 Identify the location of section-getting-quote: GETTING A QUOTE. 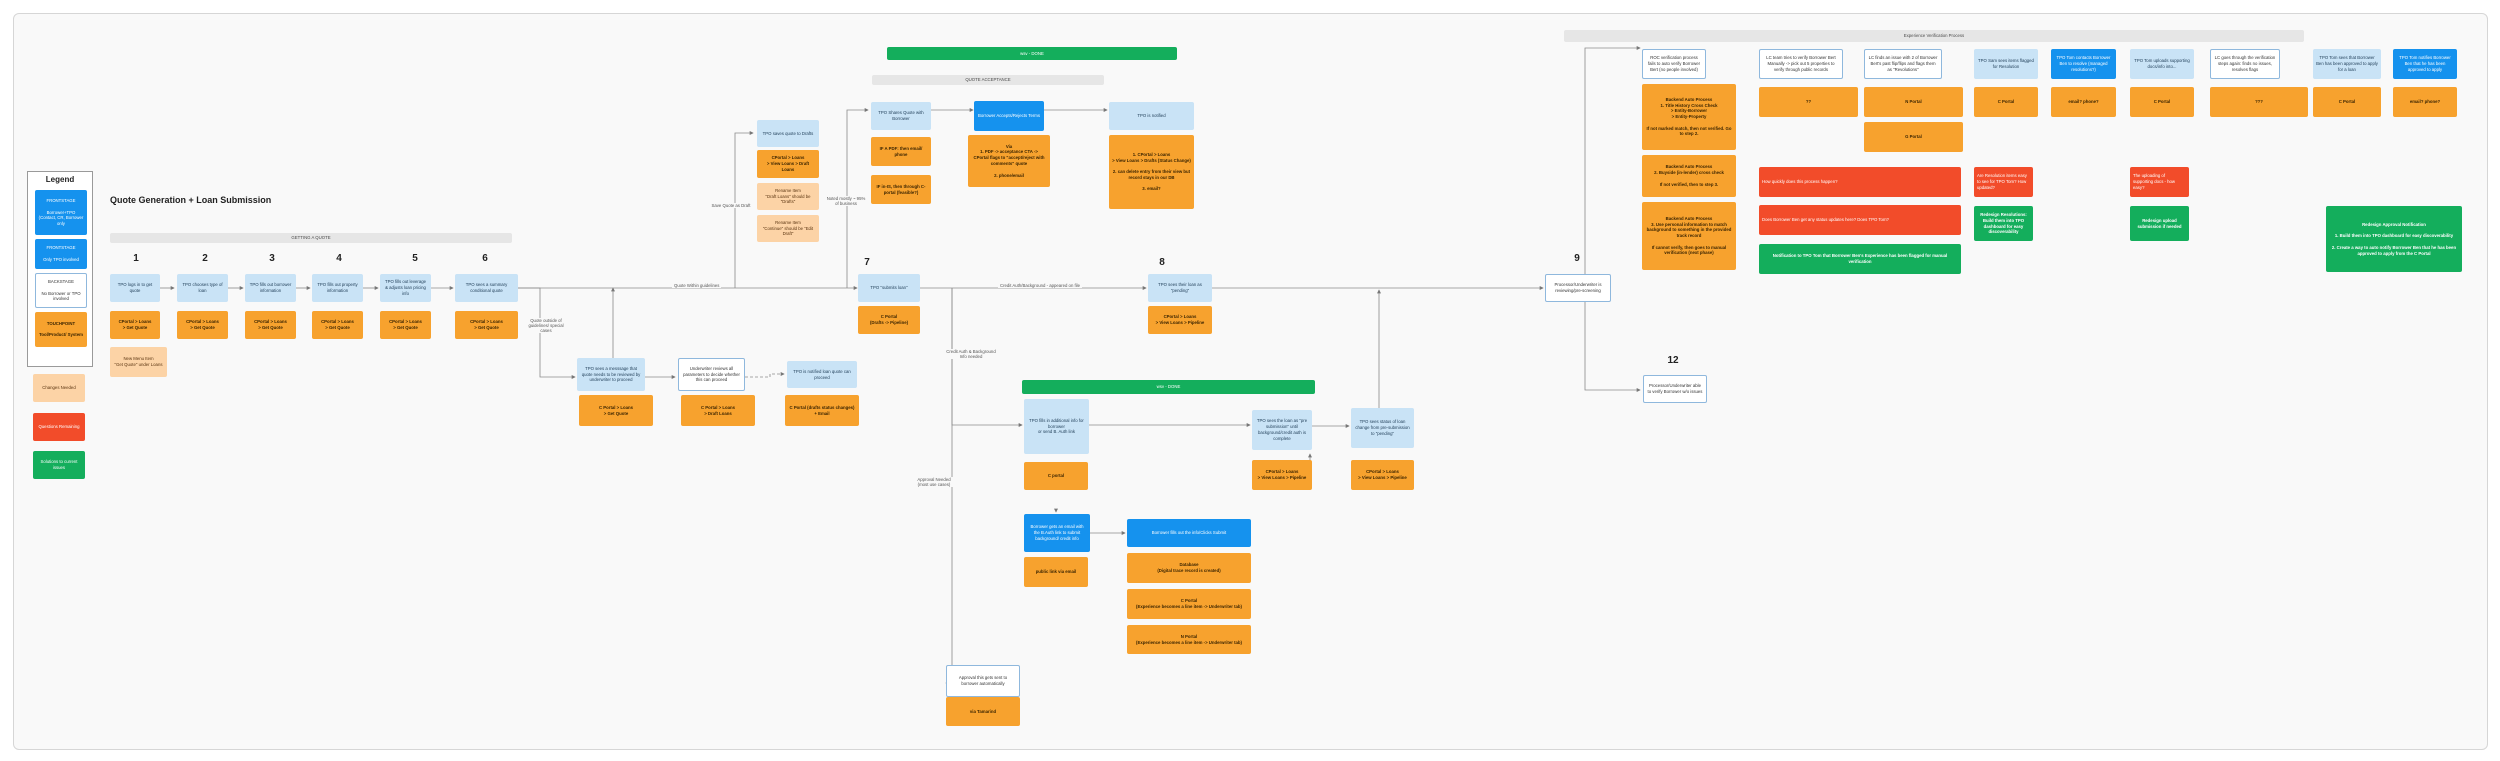
(311, 238).